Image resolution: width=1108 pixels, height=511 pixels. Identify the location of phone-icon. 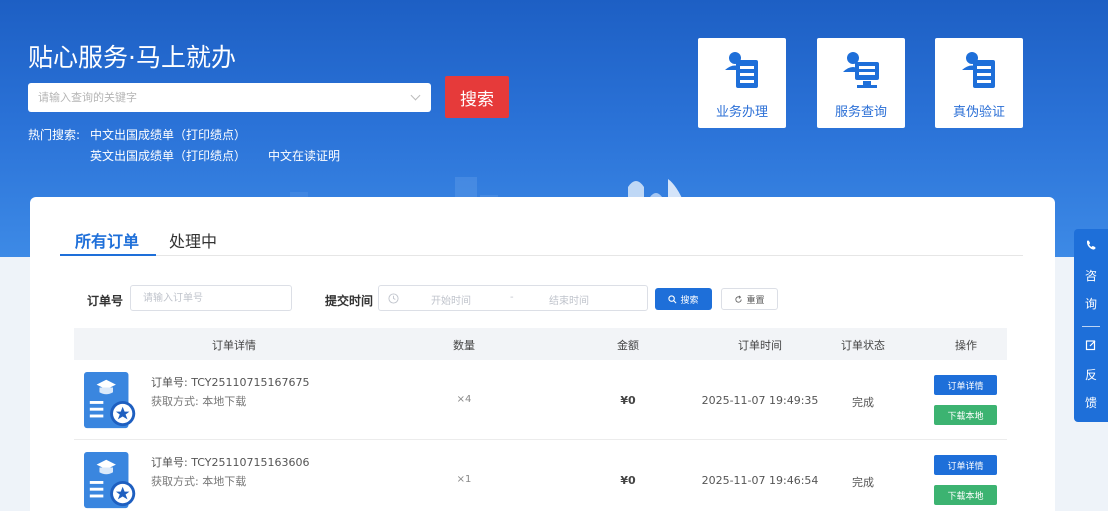
(1091, 245).